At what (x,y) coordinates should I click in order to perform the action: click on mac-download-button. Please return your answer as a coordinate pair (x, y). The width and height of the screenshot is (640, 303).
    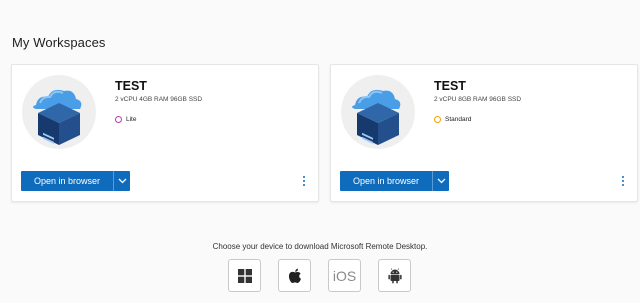
    Looking at the image, I should click on (294, 275).